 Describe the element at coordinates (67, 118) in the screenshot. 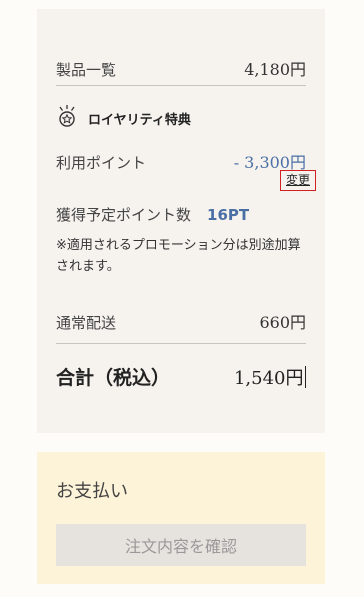

I see `medal-star-icon` at that location.